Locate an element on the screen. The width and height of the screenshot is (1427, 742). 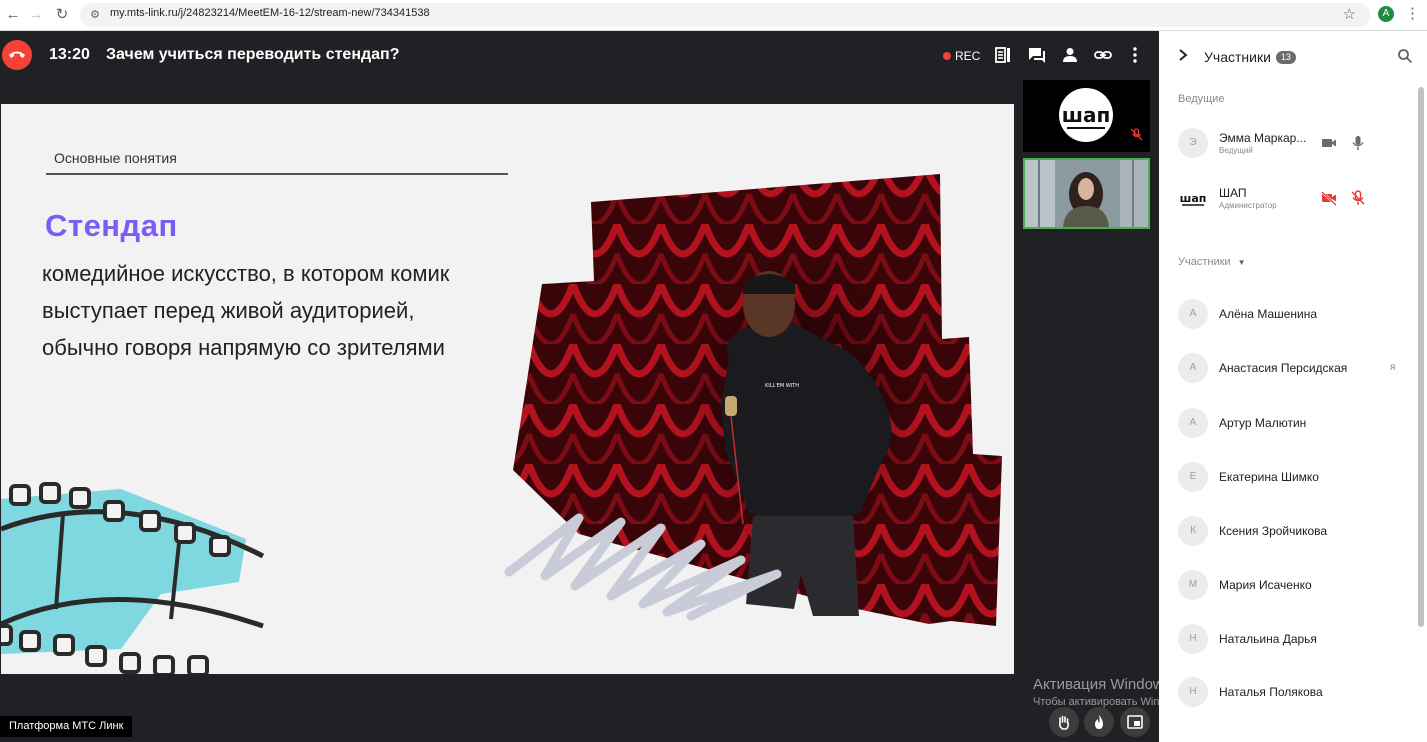
event-title: Зачем учиться переводить стендап? is located at coordinates (253, 54).